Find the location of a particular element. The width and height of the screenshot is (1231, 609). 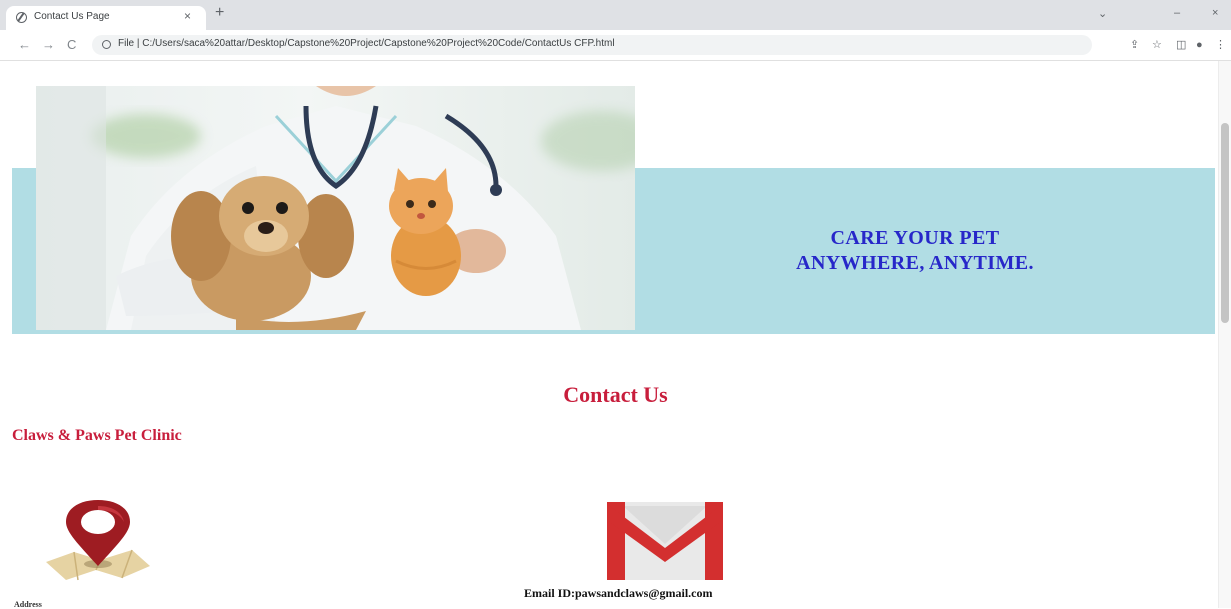

browser-tab-strip: Contact Us Page × + ⌄ ‒ × is located at coordinates (615, 15).